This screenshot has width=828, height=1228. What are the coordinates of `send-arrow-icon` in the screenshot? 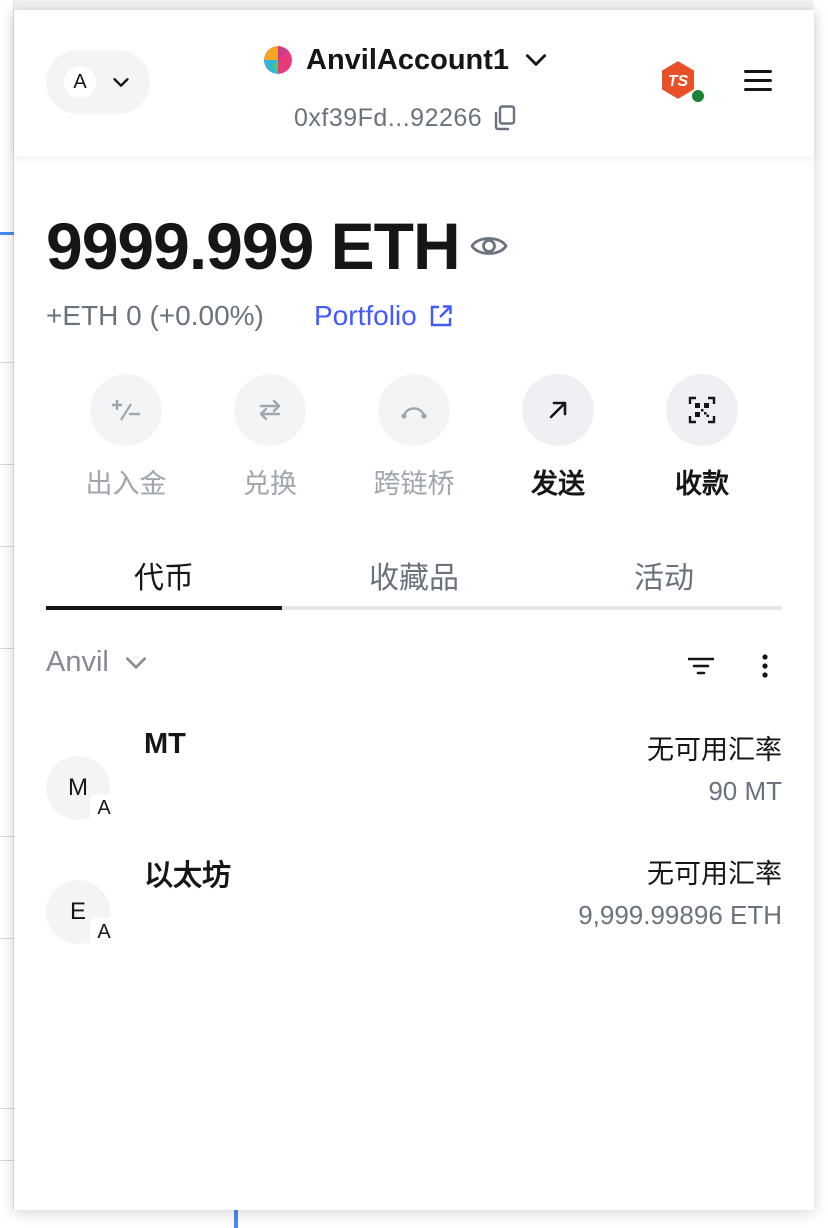 It's located at (558, 410).